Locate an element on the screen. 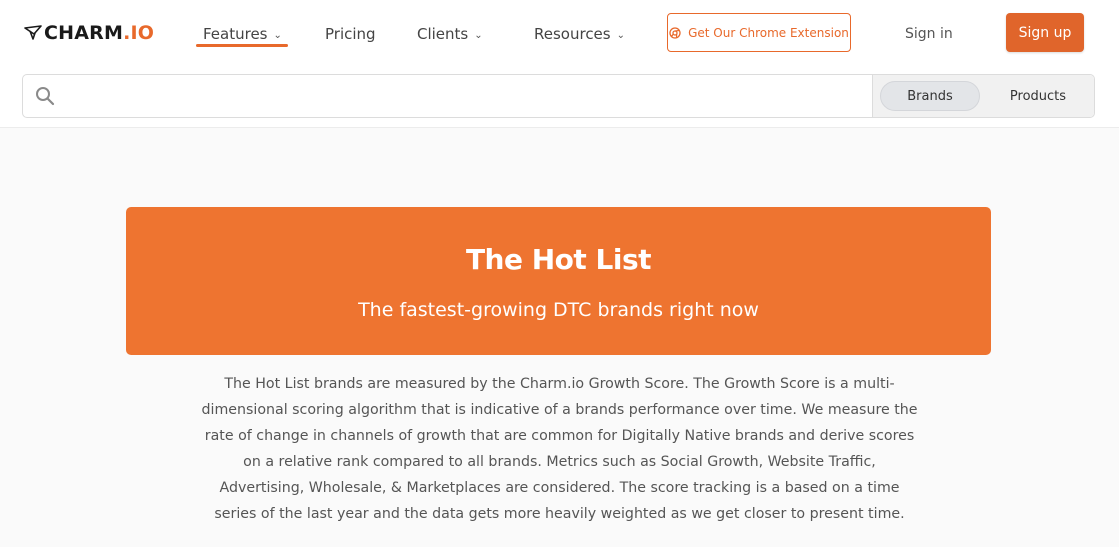 The width and height of the screenshot is (1119, 547). nav-item-pricing: Pricing is located at coordinates (350, 34).